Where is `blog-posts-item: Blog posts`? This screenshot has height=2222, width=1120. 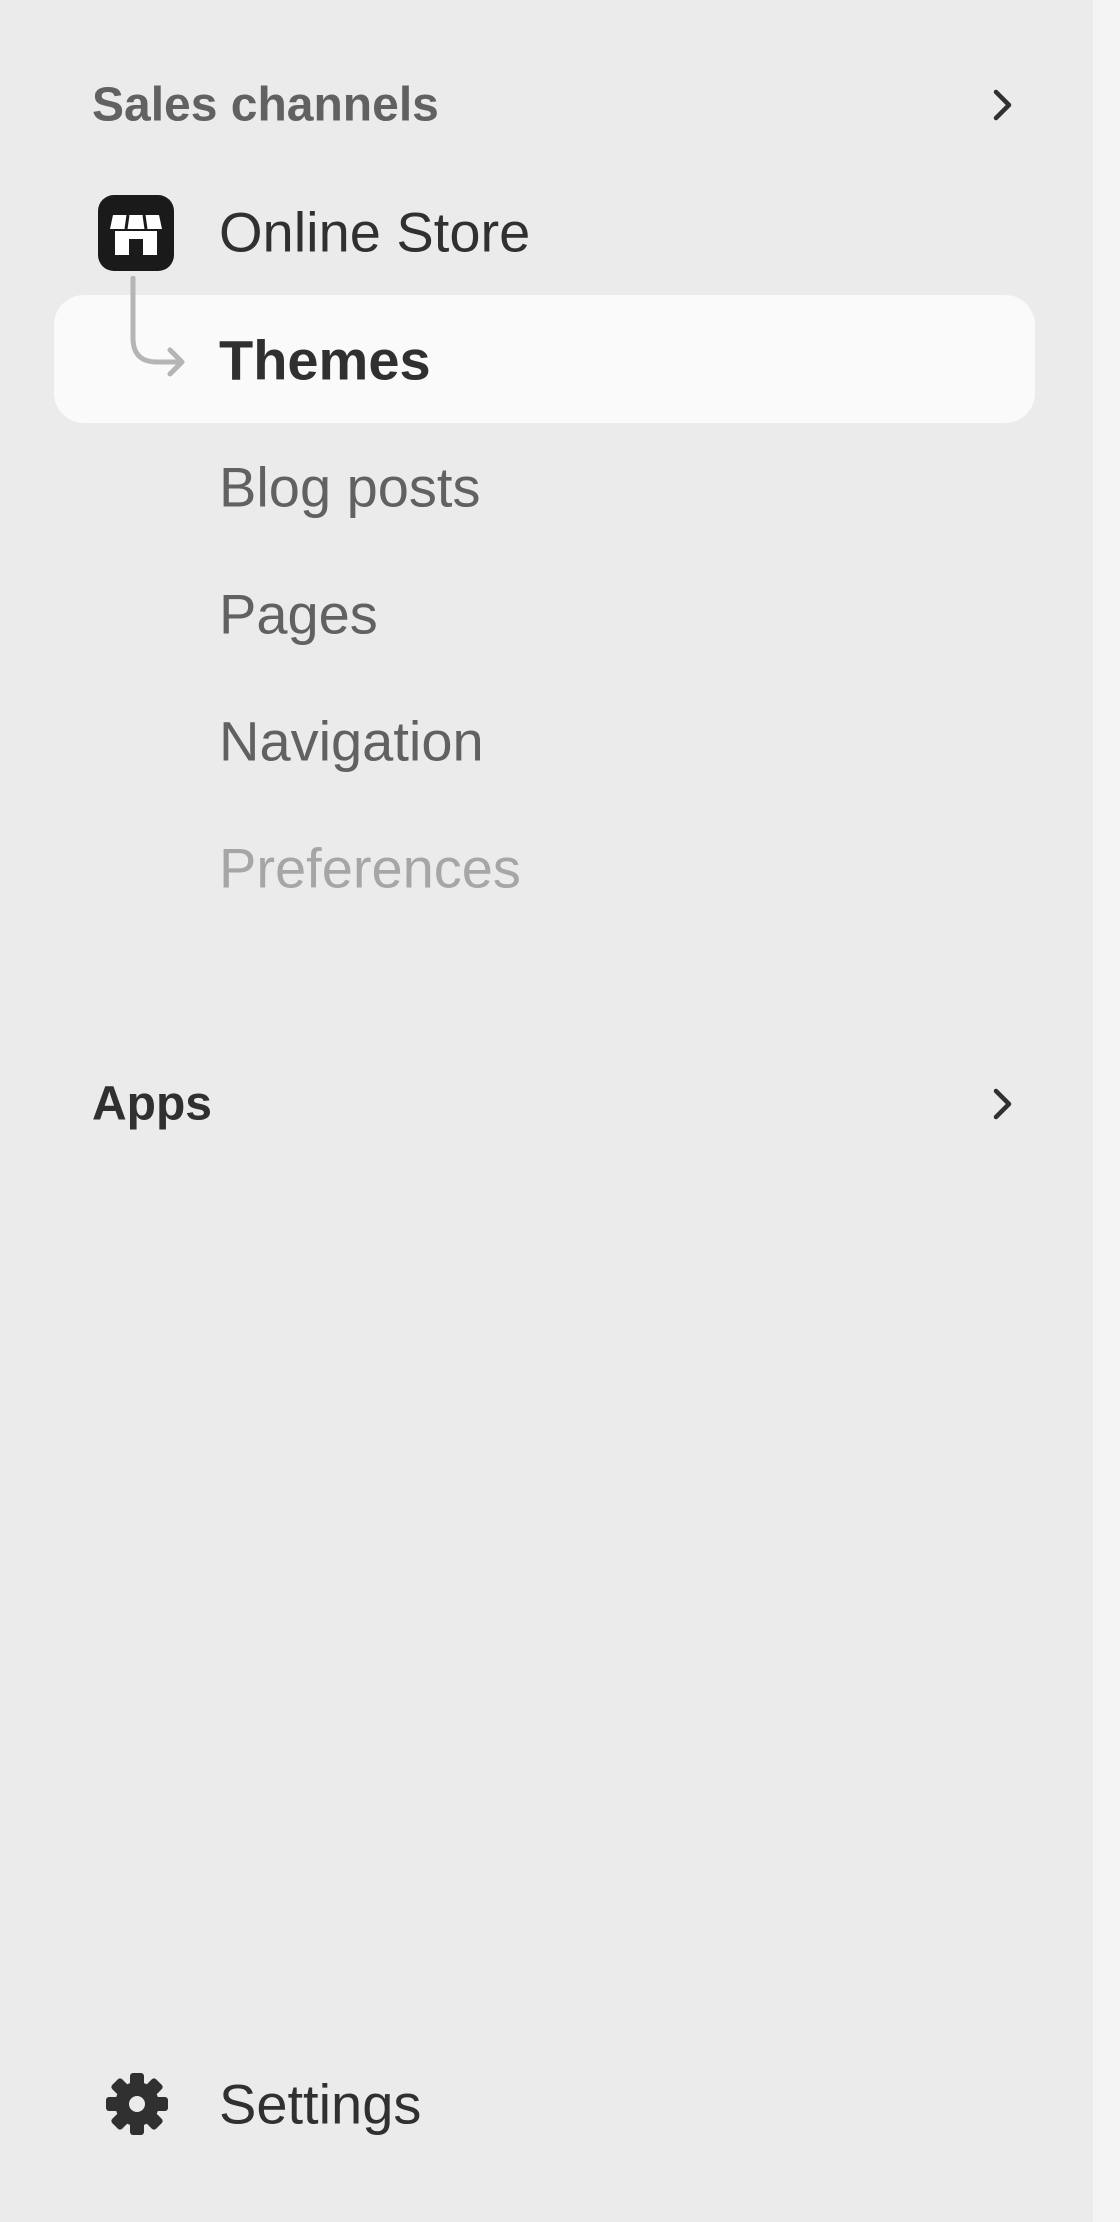
blog-posts-item: Blog posts is located at coordinates (350, 487).